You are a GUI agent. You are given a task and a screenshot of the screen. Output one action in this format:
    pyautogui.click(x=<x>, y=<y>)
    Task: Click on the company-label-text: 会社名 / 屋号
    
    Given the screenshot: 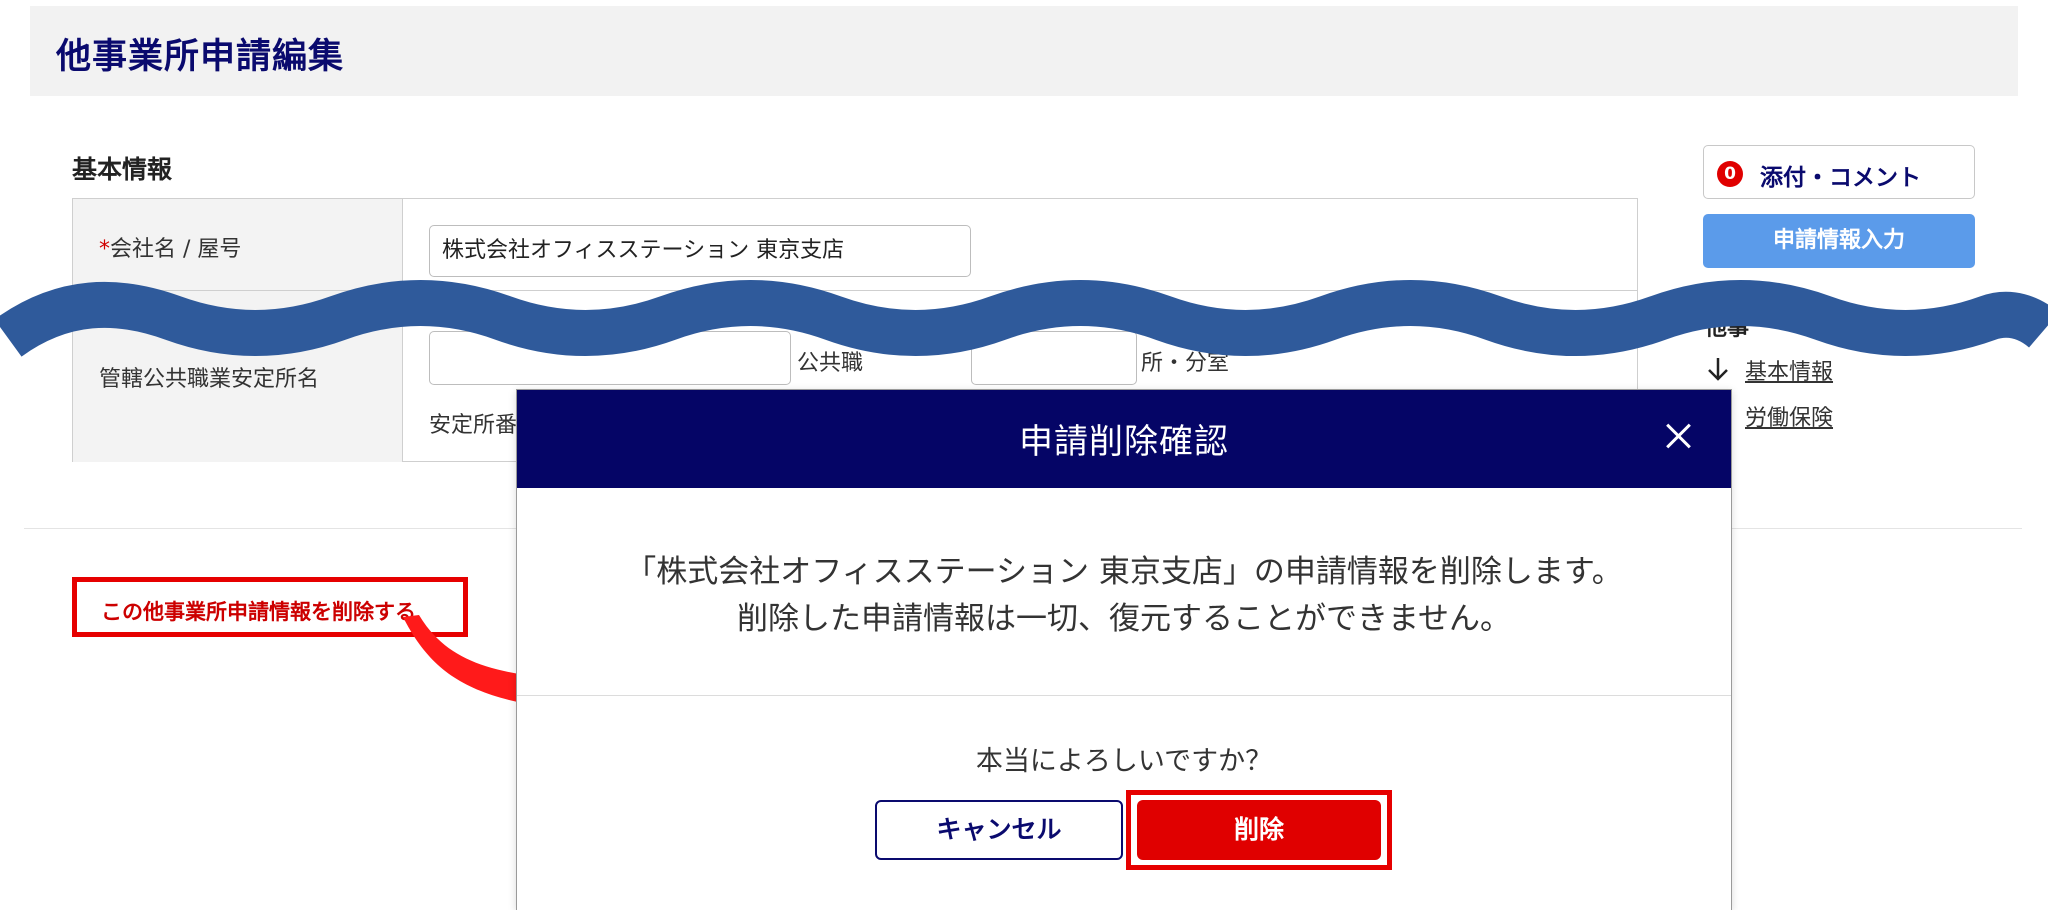 What is the action you would take?
    pyautogui.click(x=176, y=249)
    